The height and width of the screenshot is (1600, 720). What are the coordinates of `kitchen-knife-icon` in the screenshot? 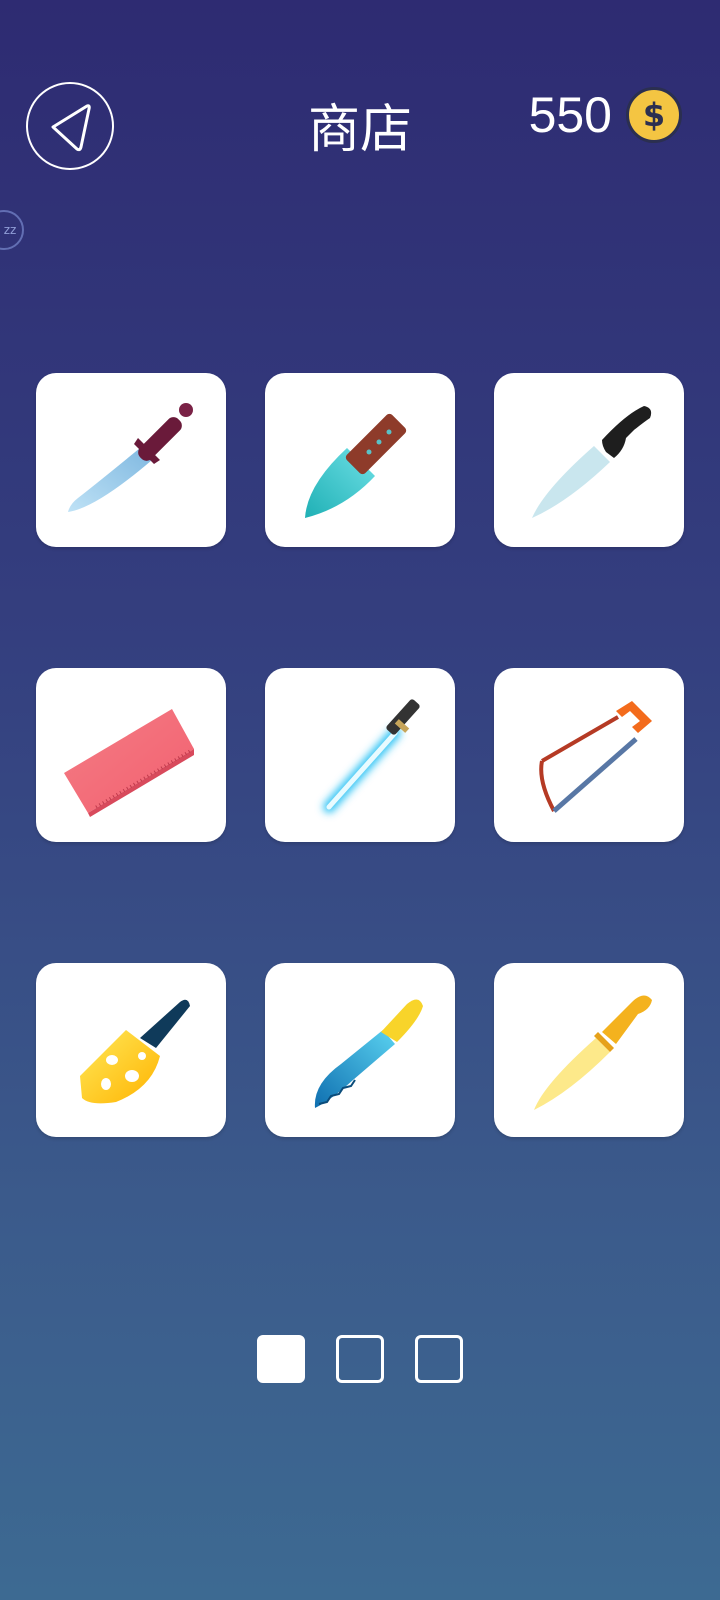 It's located at (592, 462).